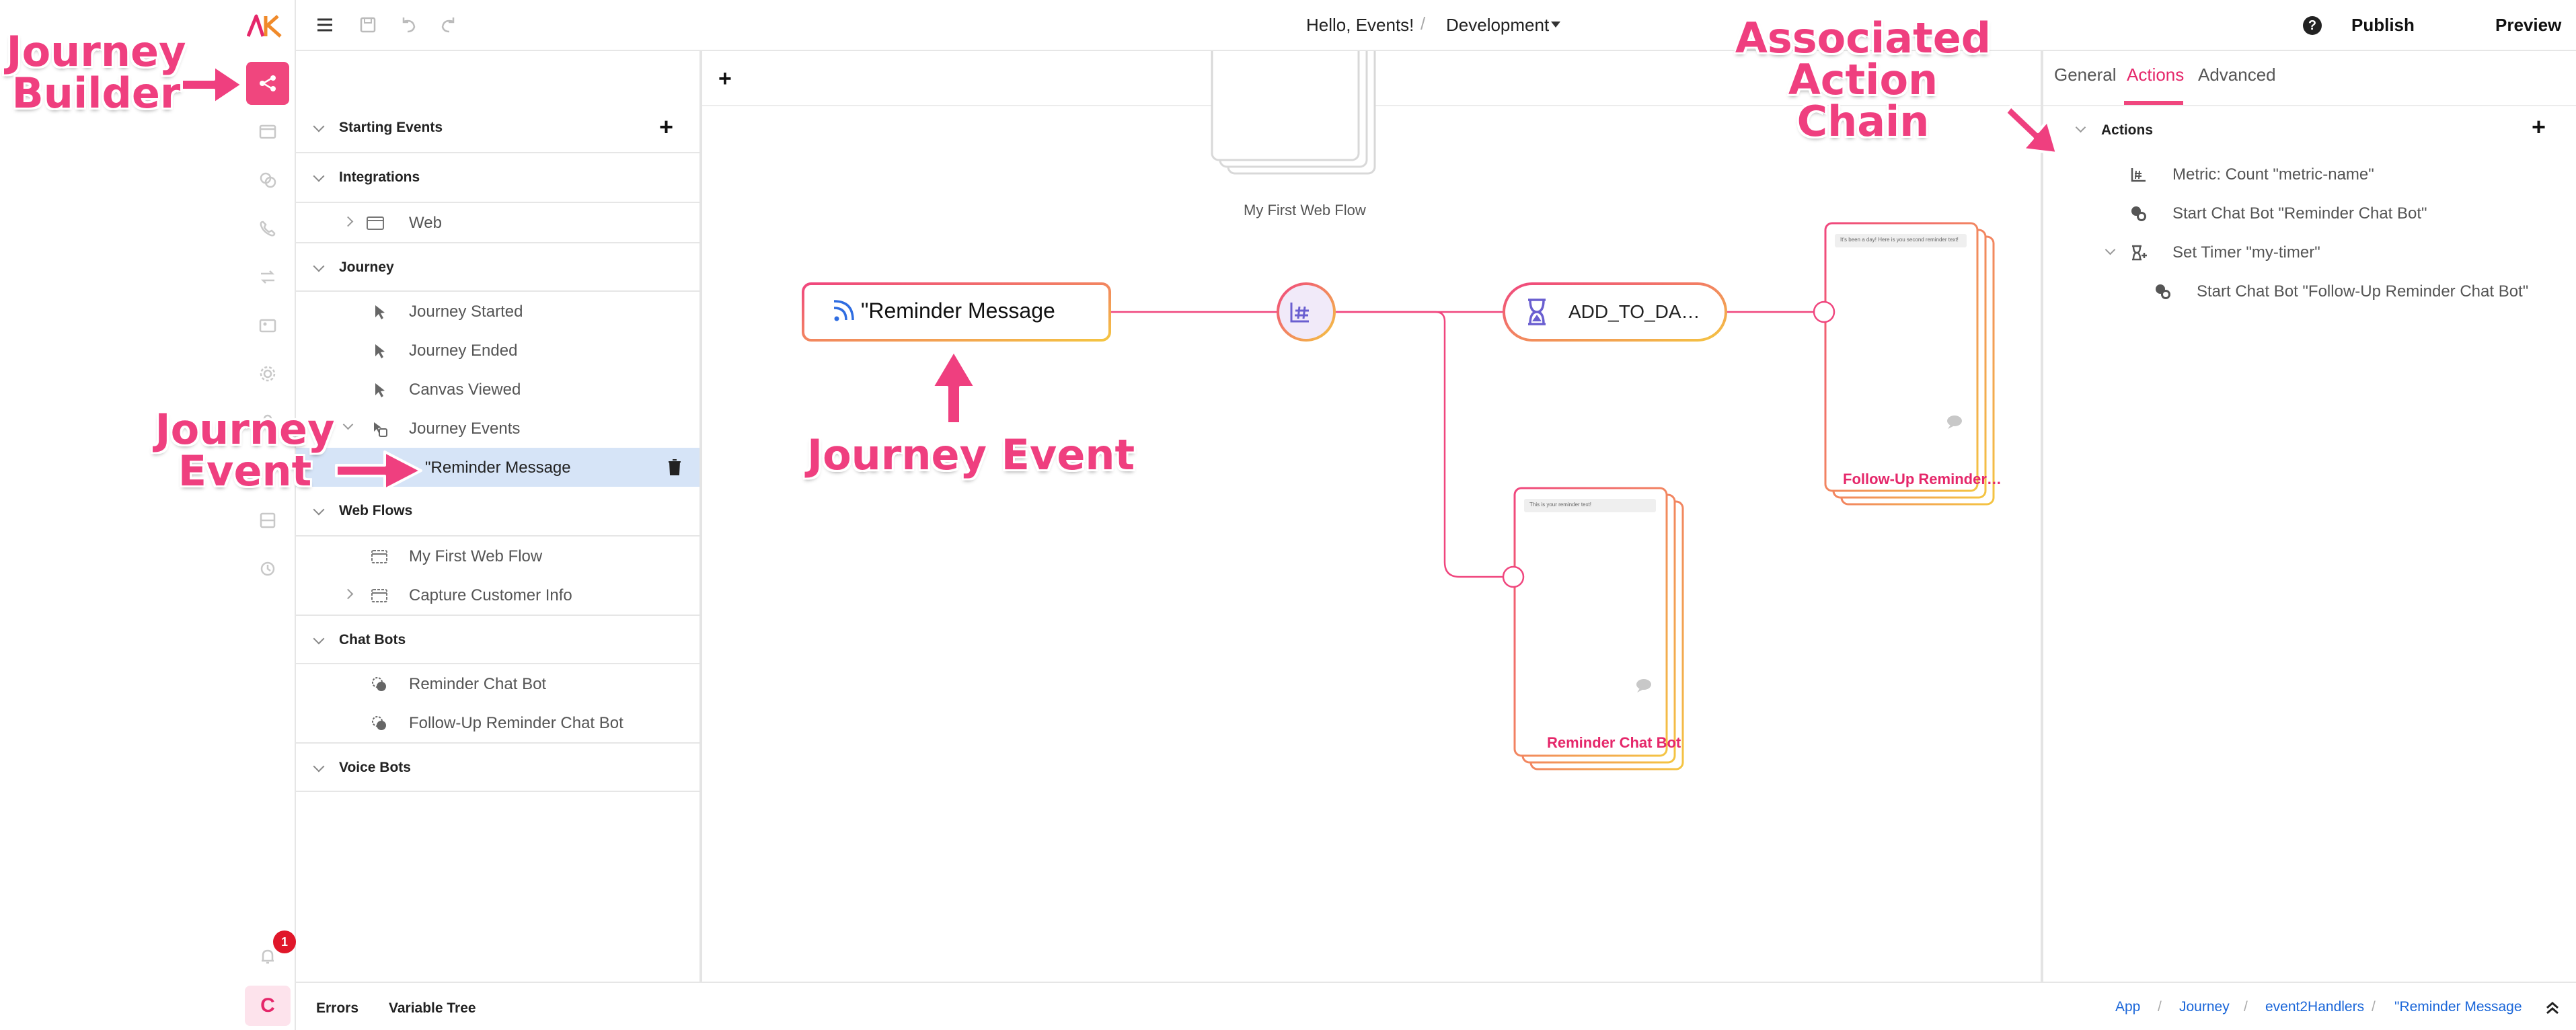 This screenshot has height=1030, width=2576. Describe the element at coordinates (245, 451) in the screenshot. I see `annotation-journey-event-side: Journey Event` at that location.